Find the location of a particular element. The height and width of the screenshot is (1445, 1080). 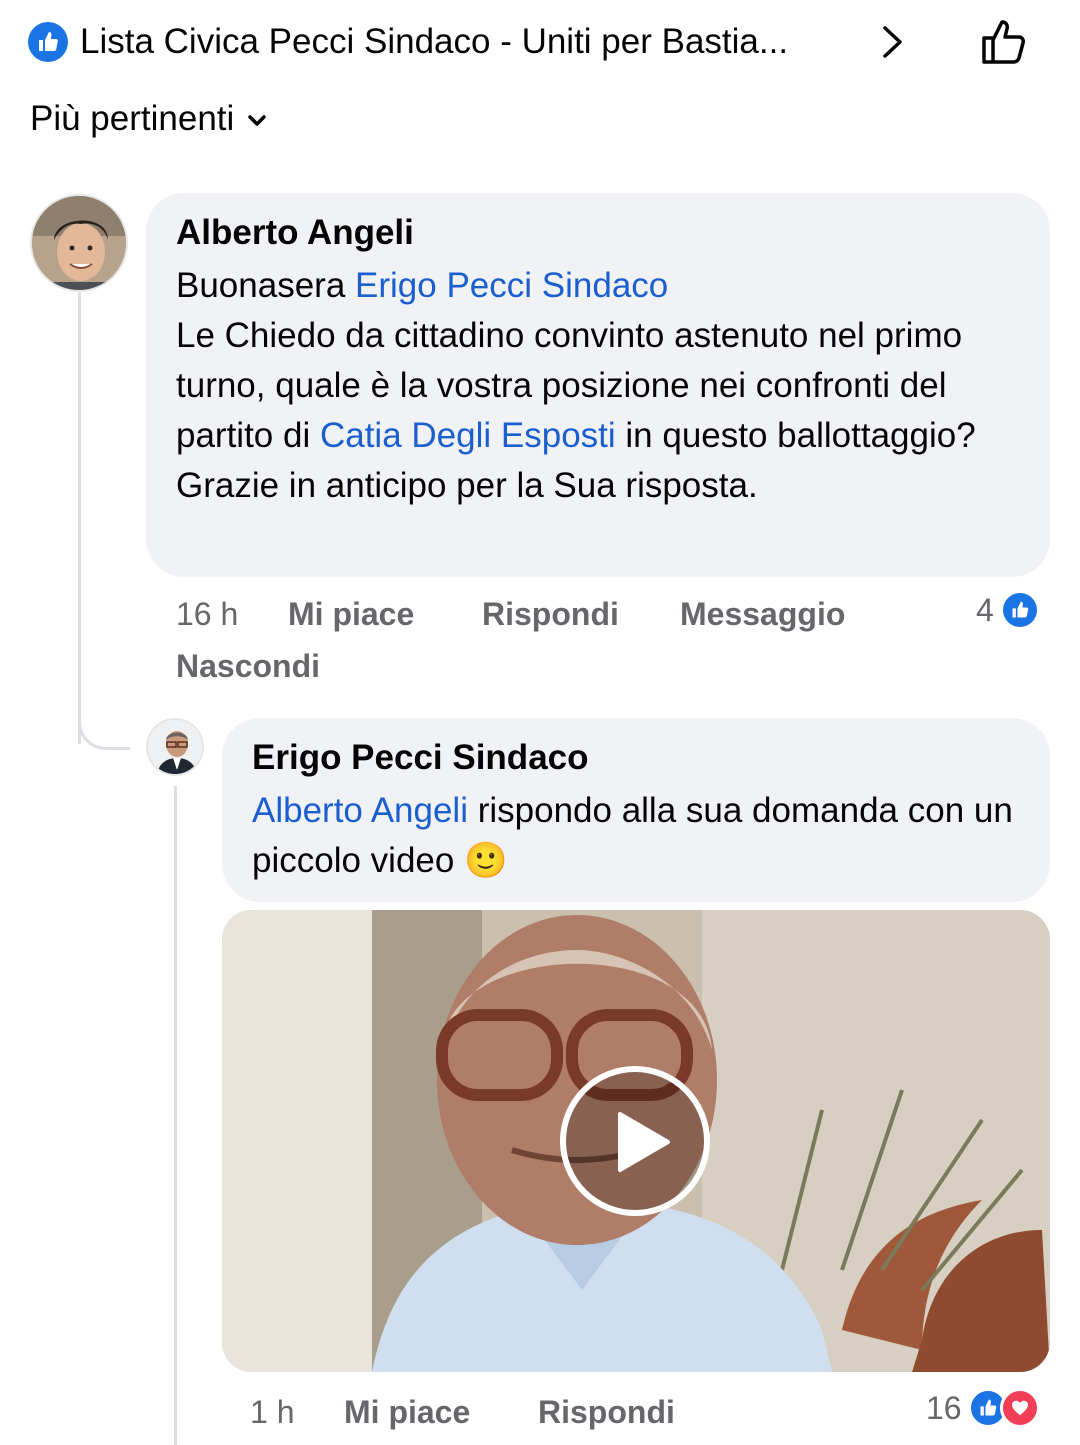

play-icon is located at coordinates (635, 1141).